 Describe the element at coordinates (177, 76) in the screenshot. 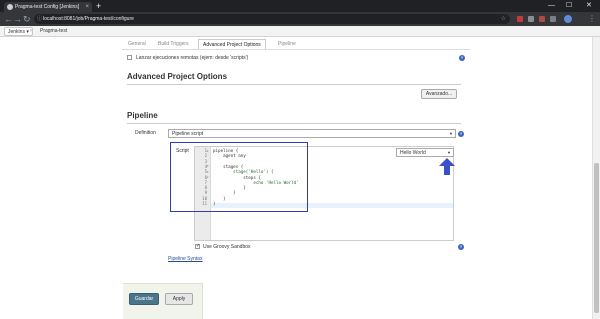

I see `advanced-options-heading: Advanced Project Options` at that location.